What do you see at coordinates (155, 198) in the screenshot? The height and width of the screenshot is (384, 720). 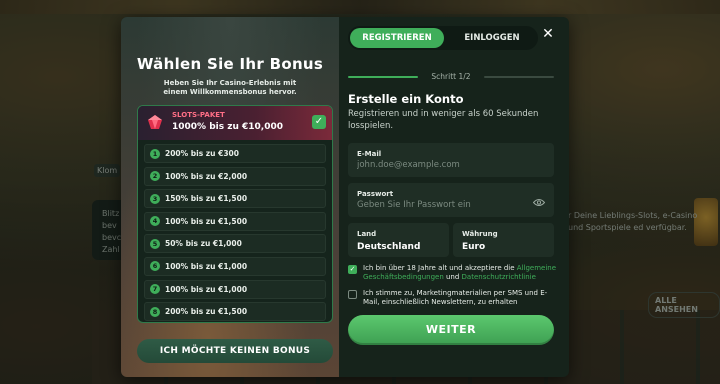 I see `offer-number-badge: 3` at bounding box center [155, 198].